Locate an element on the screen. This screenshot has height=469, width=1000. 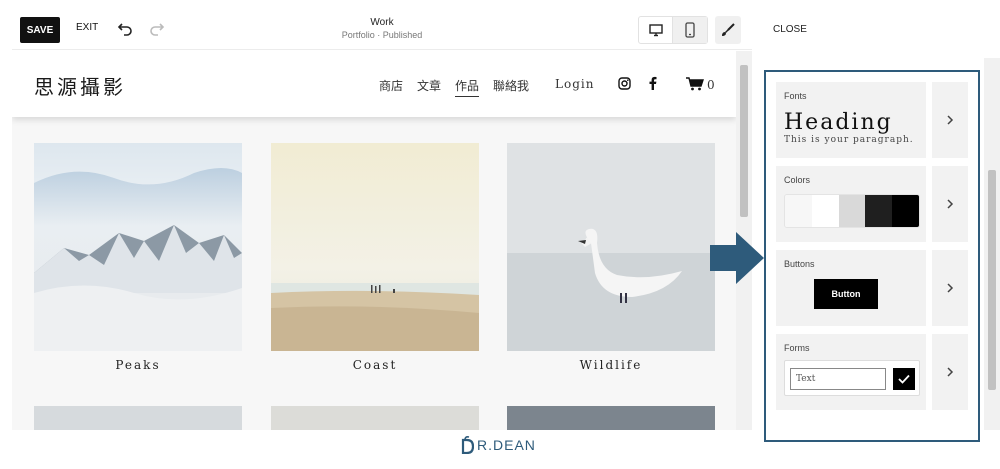
fonts-chevron-right-icon is located at coordinates (950, 120).